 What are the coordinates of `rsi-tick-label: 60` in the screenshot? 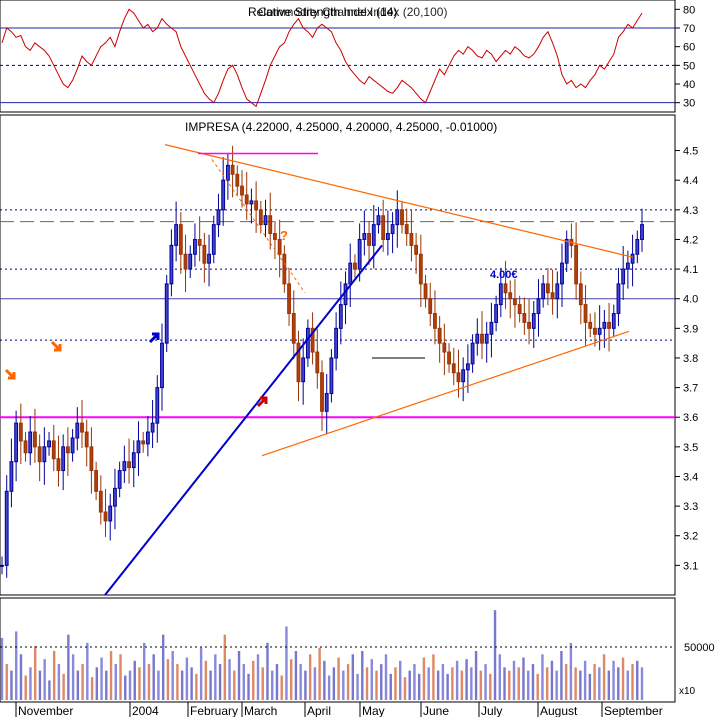 It's located at (689, 48).